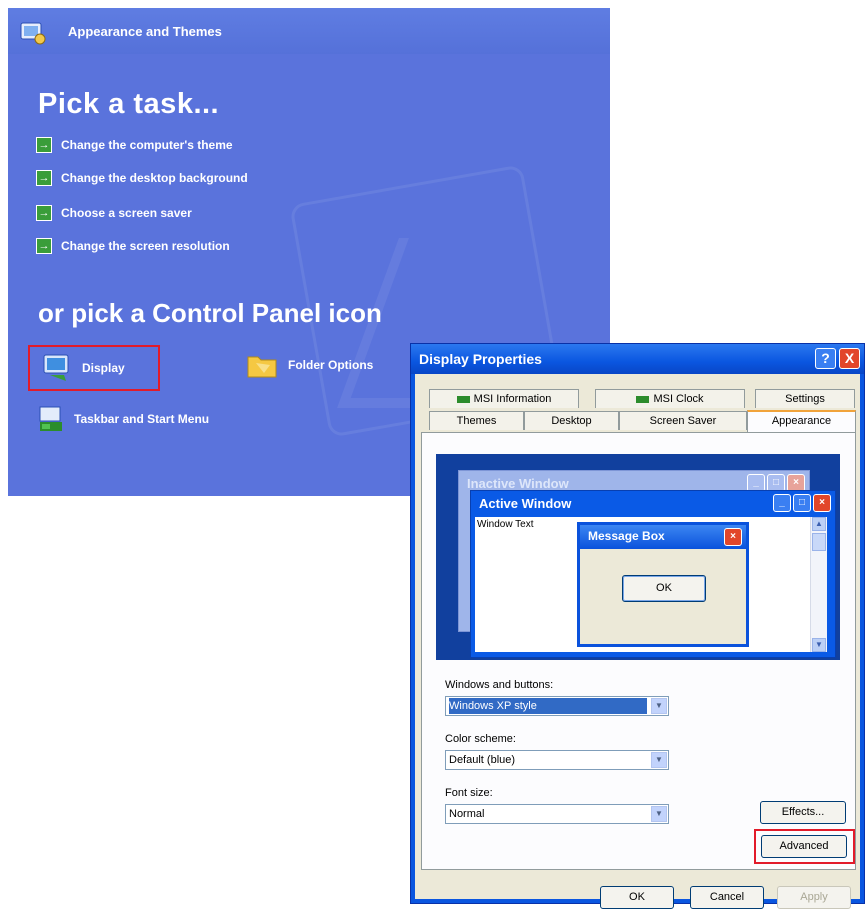  I want to click on message-box-titlebar: Message Box ×, so click(663, 537).